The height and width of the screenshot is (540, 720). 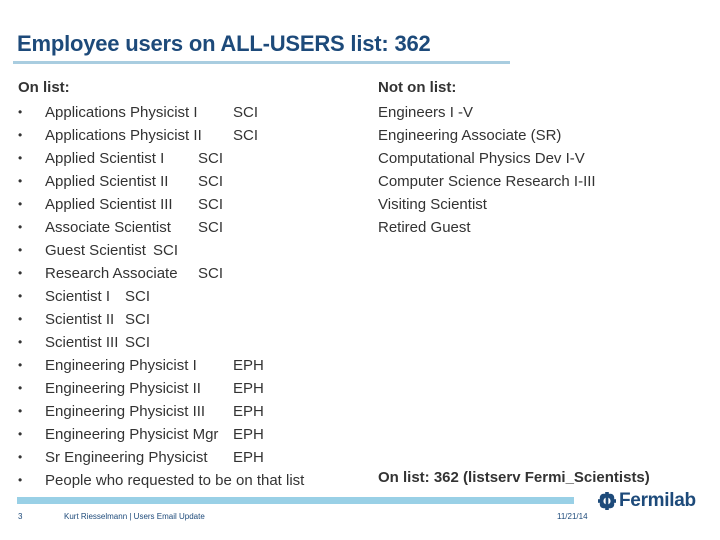 What do you see at coordinates (121, 112) in the screenshot?
I see `position-title: Applications Physicist I` at bounding box center [121, 112].